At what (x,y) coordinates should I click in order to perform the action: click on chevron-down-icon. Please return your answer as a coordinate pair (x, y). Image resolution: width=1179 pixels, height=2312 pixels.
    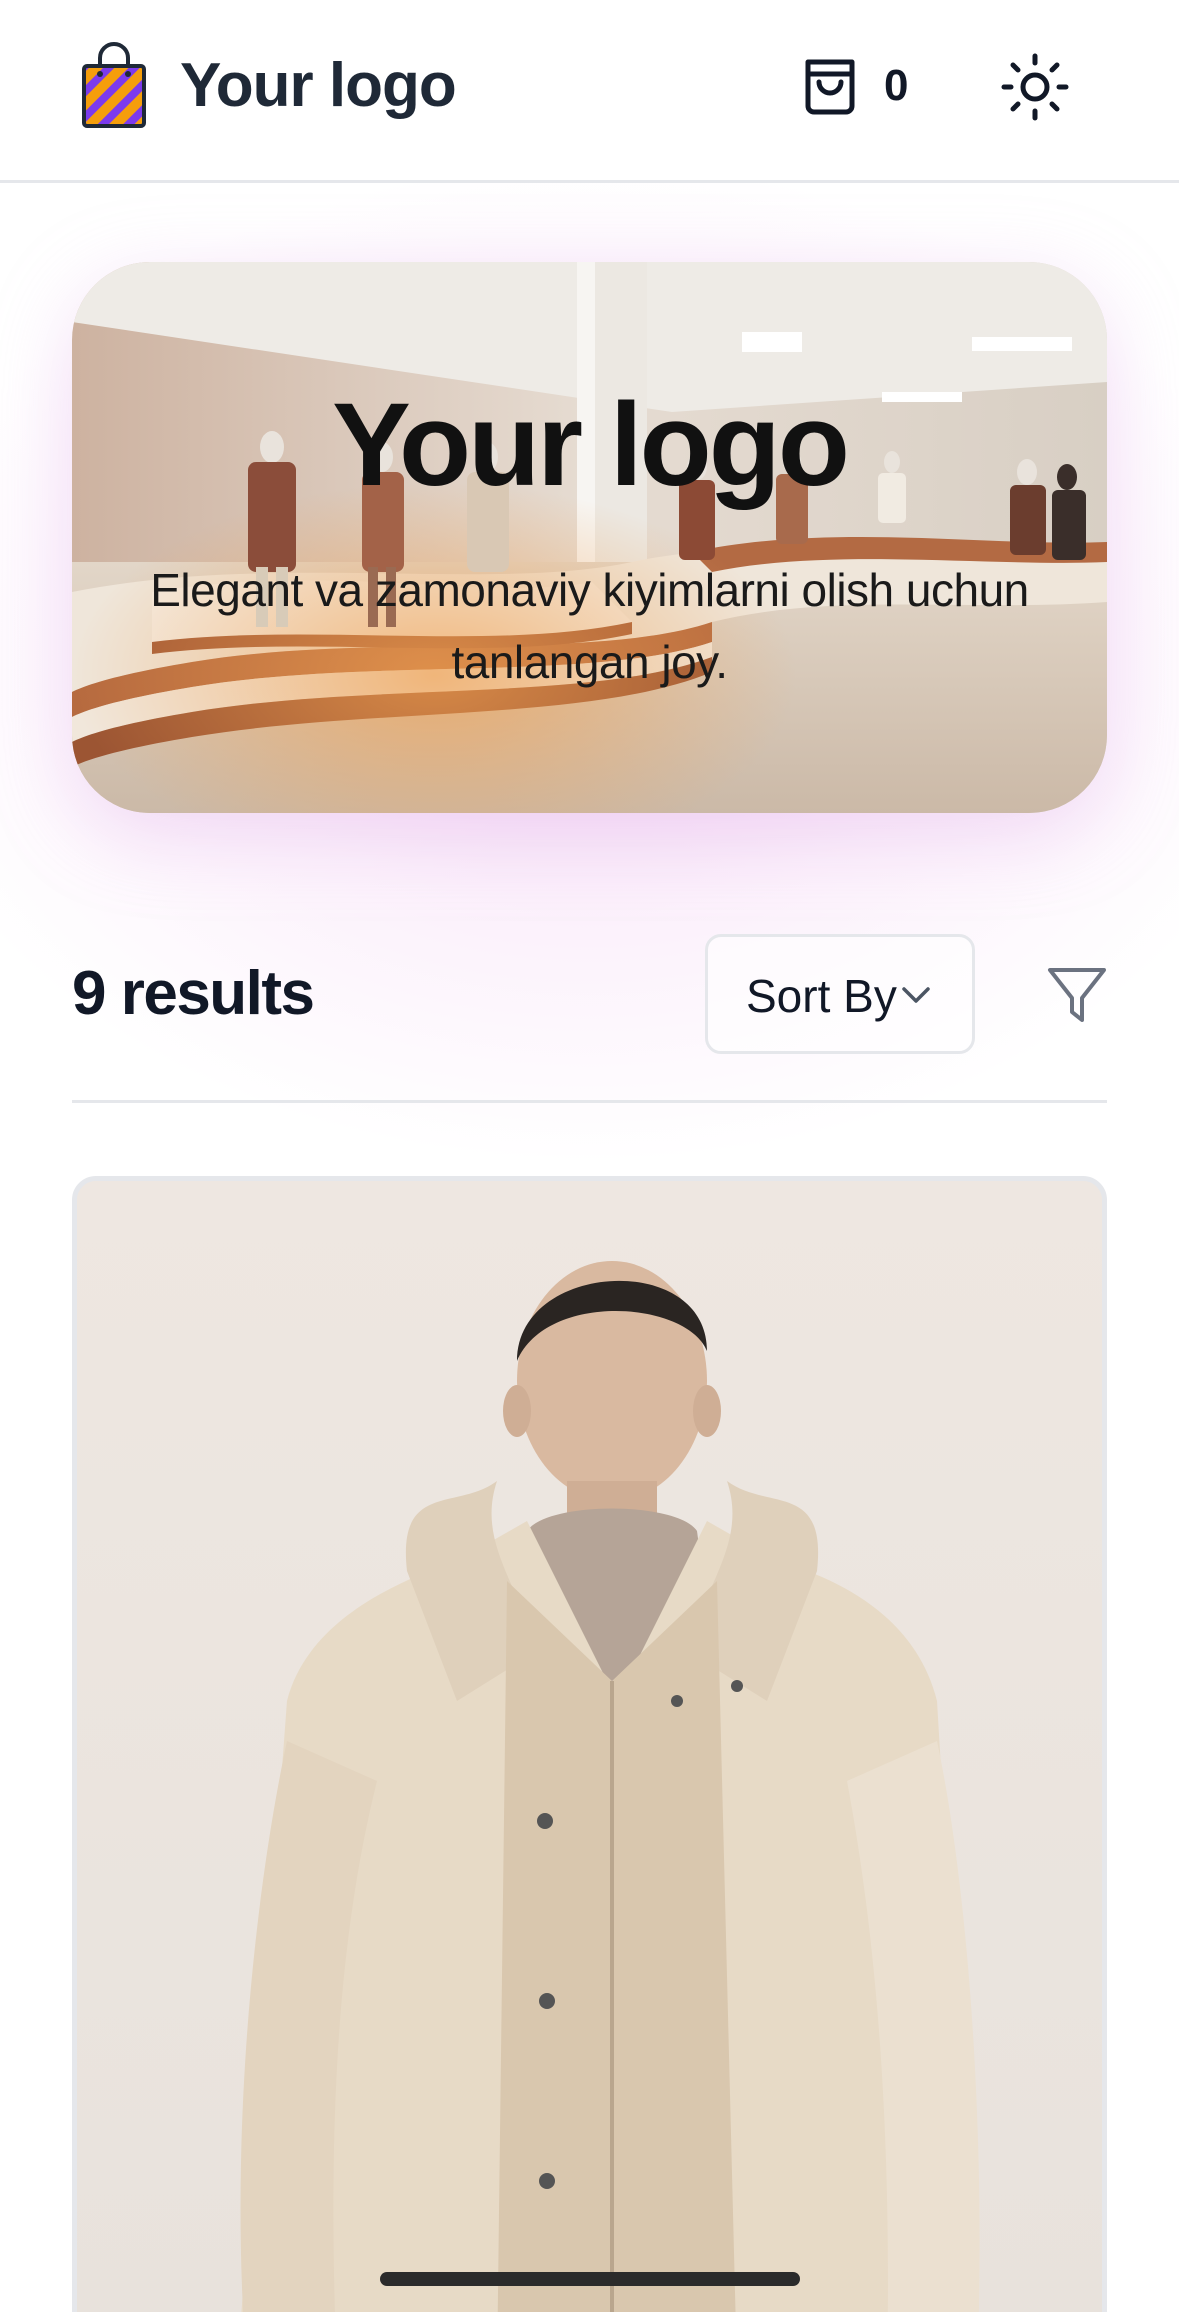
    Looking at the image, I should click on (916, 995).